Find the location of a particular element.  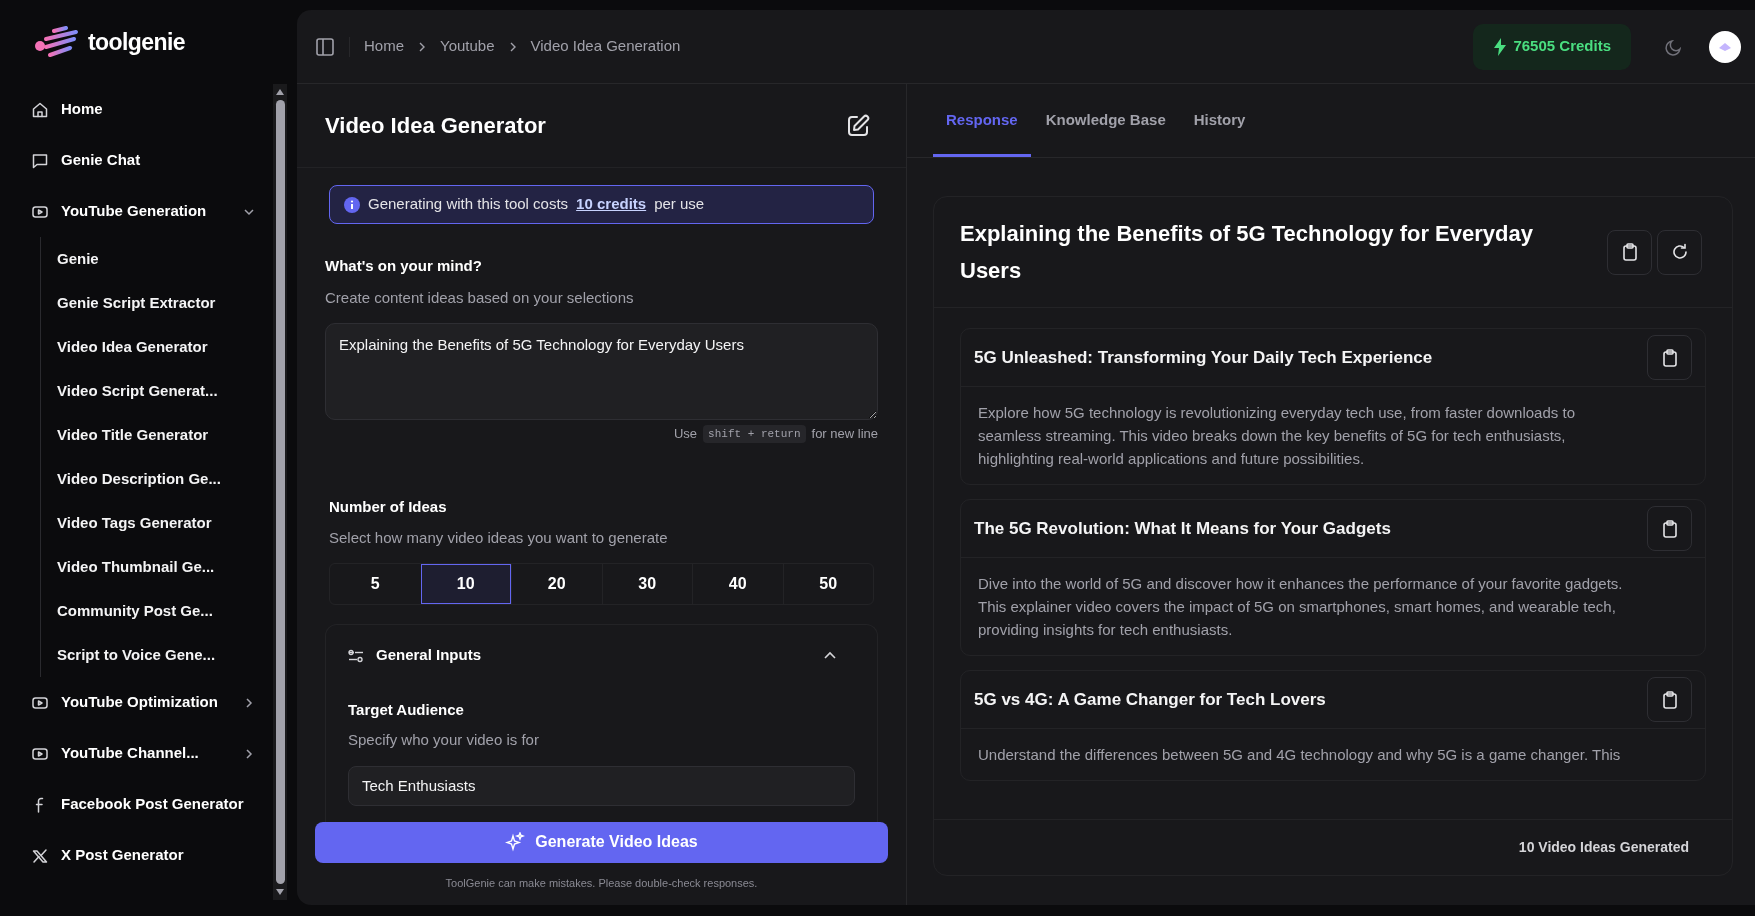

field-label: What's on your mind? is located at coordinates (404, 266).